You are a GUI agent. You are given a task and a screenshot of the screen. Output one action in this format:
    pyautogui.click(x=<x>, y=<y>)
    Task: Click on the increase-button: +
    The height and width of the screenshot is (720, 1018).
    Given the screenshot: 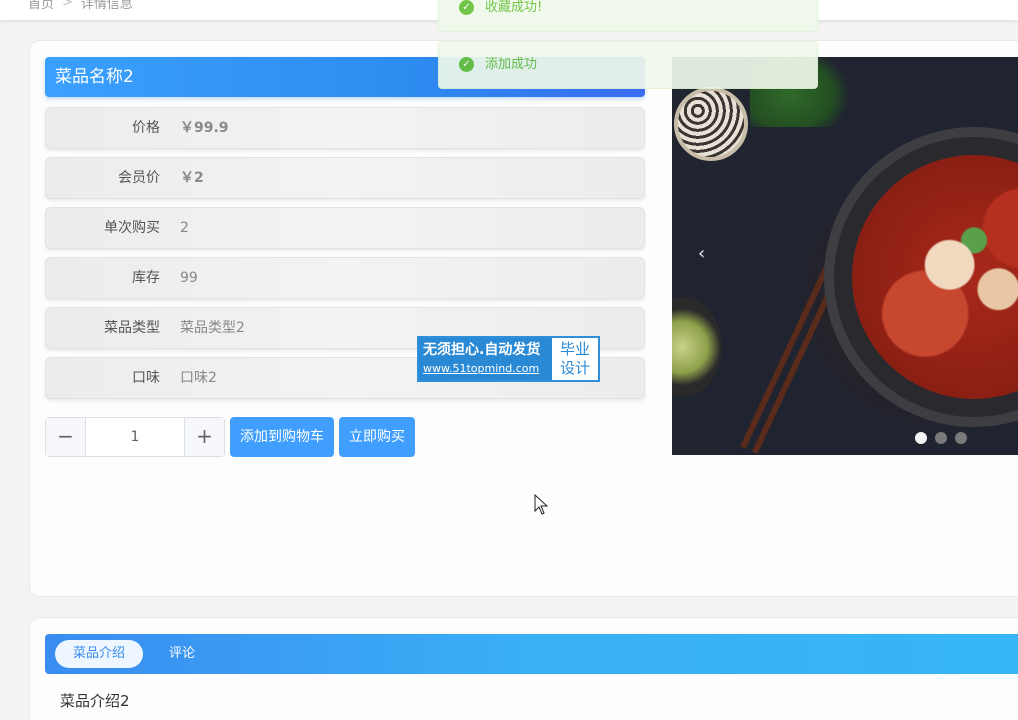 What is the action you would take?
    pyautogui.click(x=204, y=437)
    